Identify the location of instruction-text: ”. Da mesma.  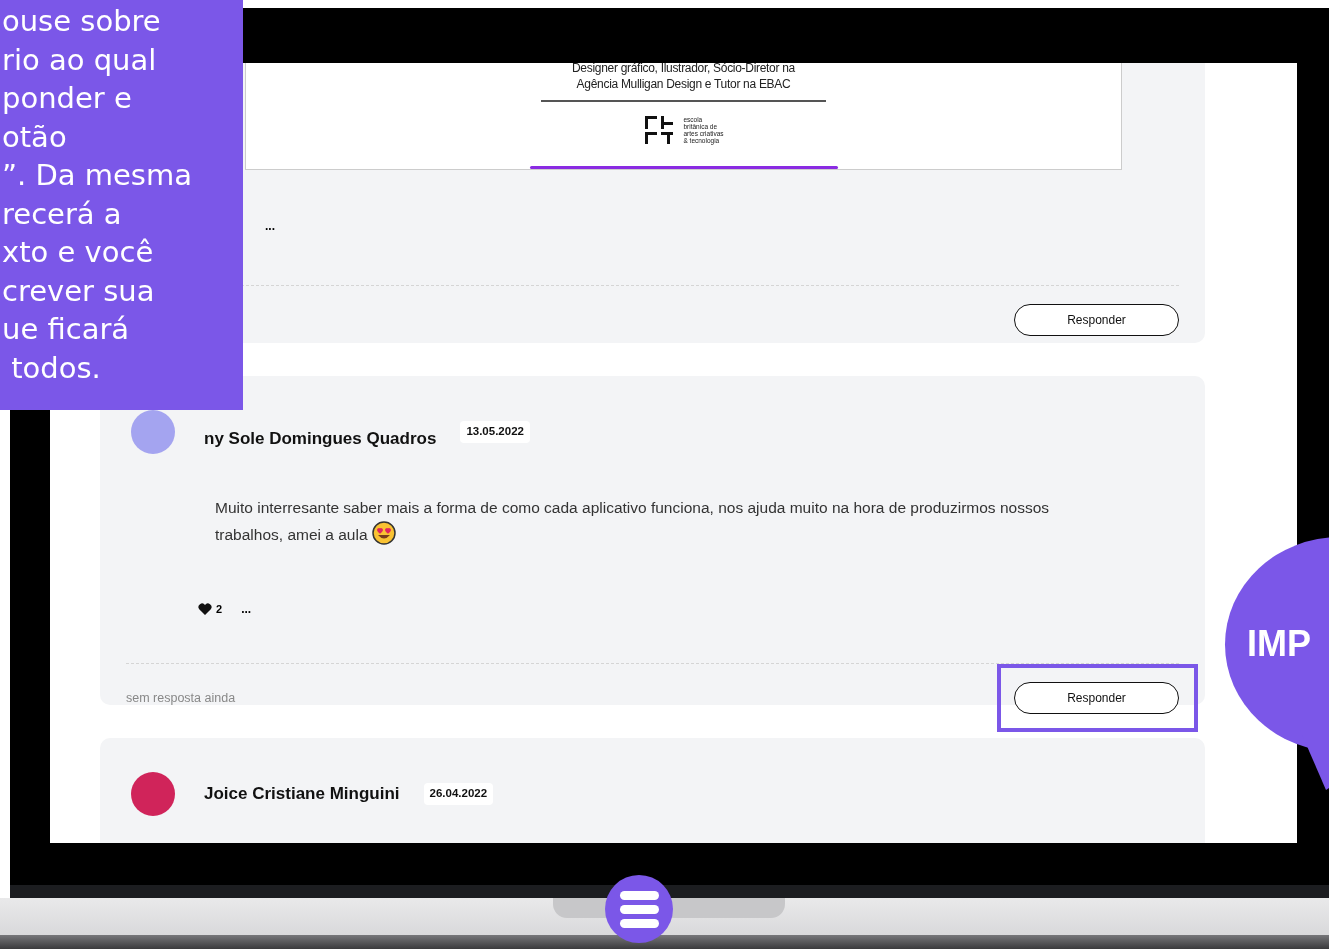
(97, 175).